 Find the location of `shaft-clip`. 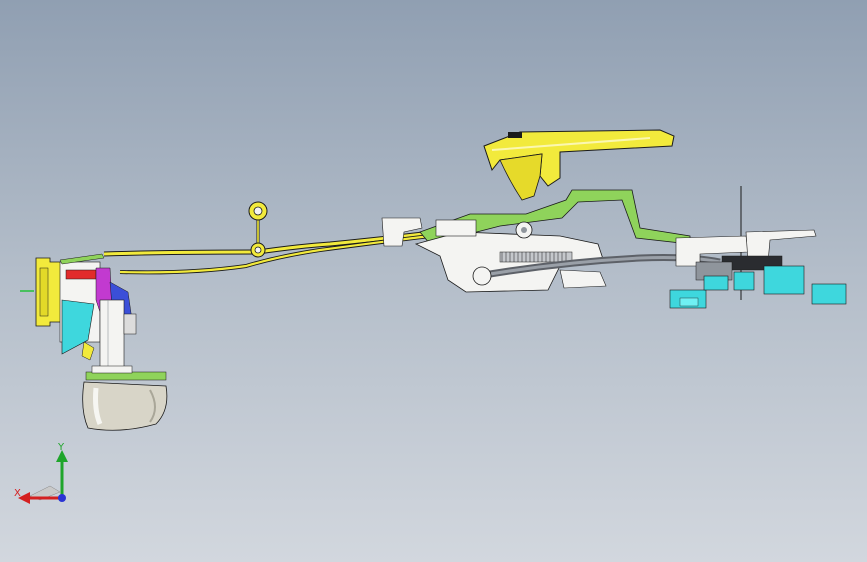

shaft-clip is located at coordinates (130, 324).